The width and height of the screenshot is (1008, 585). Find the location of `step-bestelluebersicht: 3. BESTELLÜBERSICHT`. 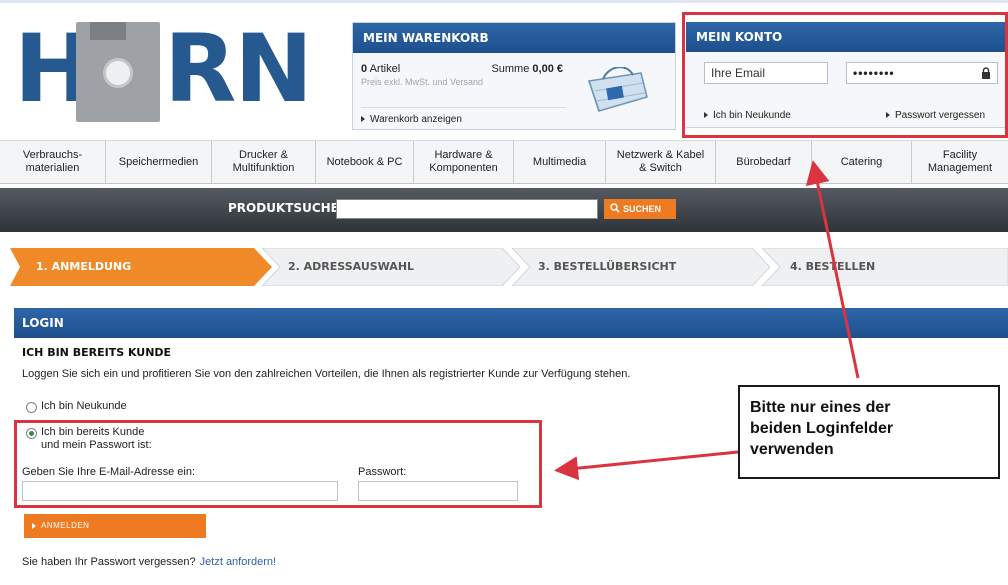

step-bestelluebersicht: 3. BESTELLÜBERSICHT is located at coordinates (641, 267).